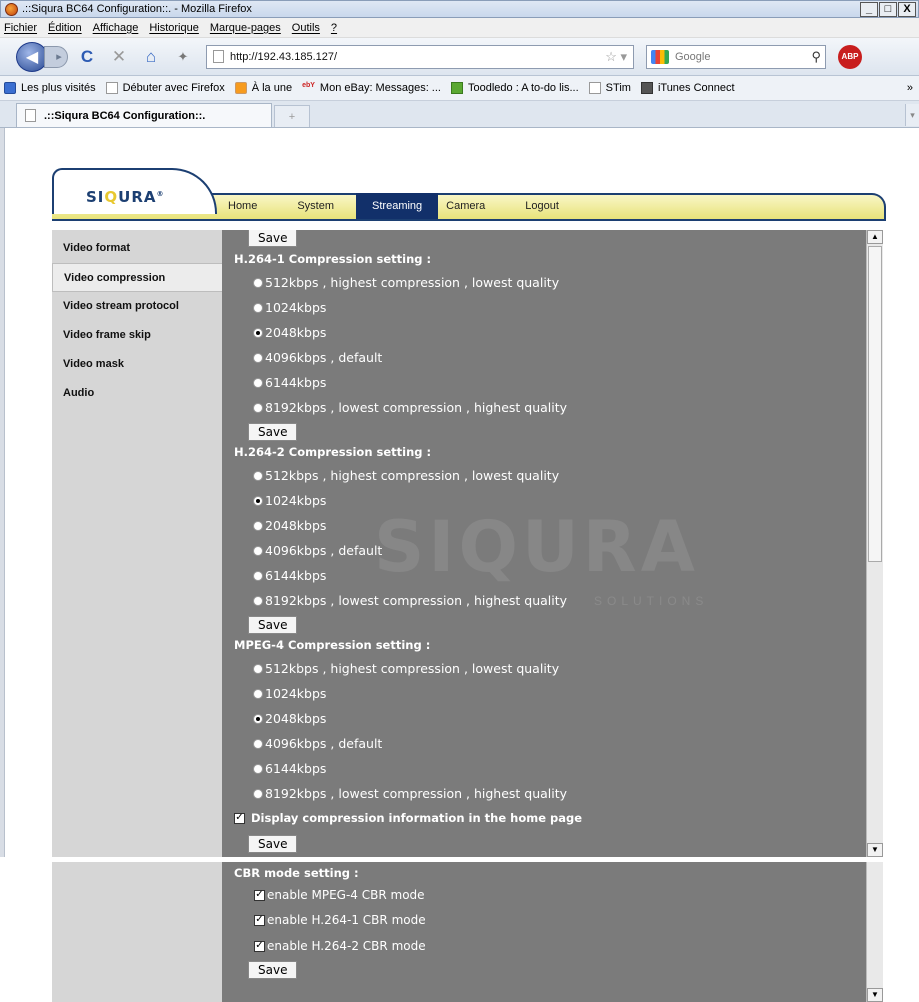 The width and height of the screenshot is (919, 1002). I want to click on search-box: Google ⚲, so click(736, 56).